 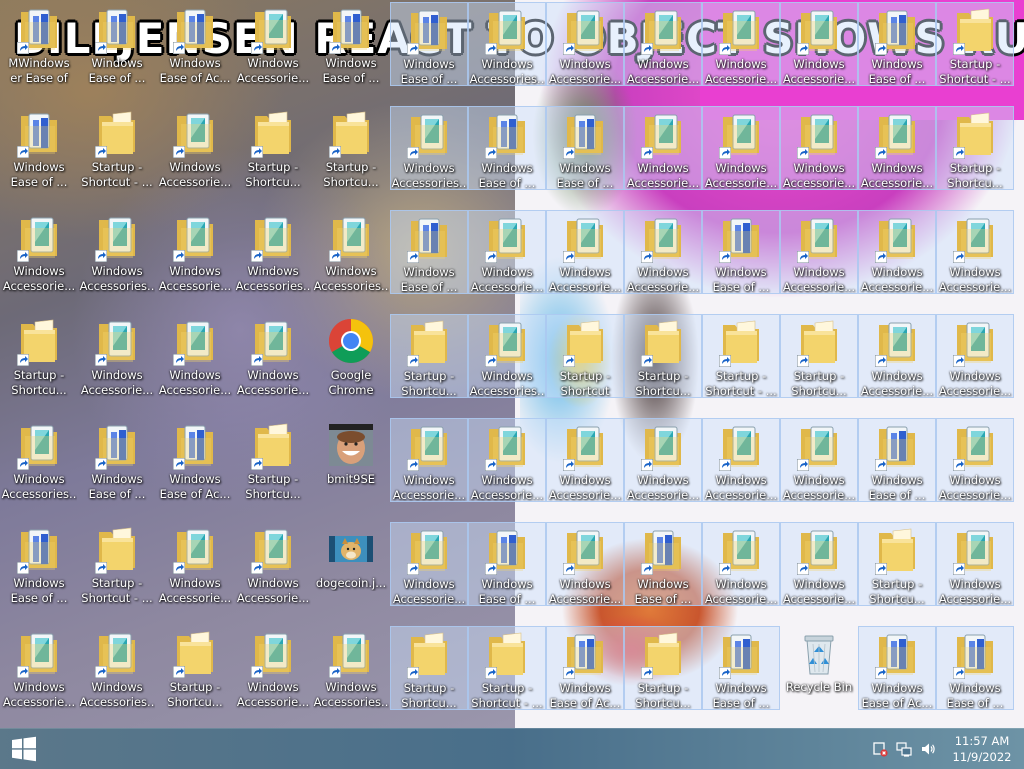 I want to click on action-center-button, so click(x=880, y=749).